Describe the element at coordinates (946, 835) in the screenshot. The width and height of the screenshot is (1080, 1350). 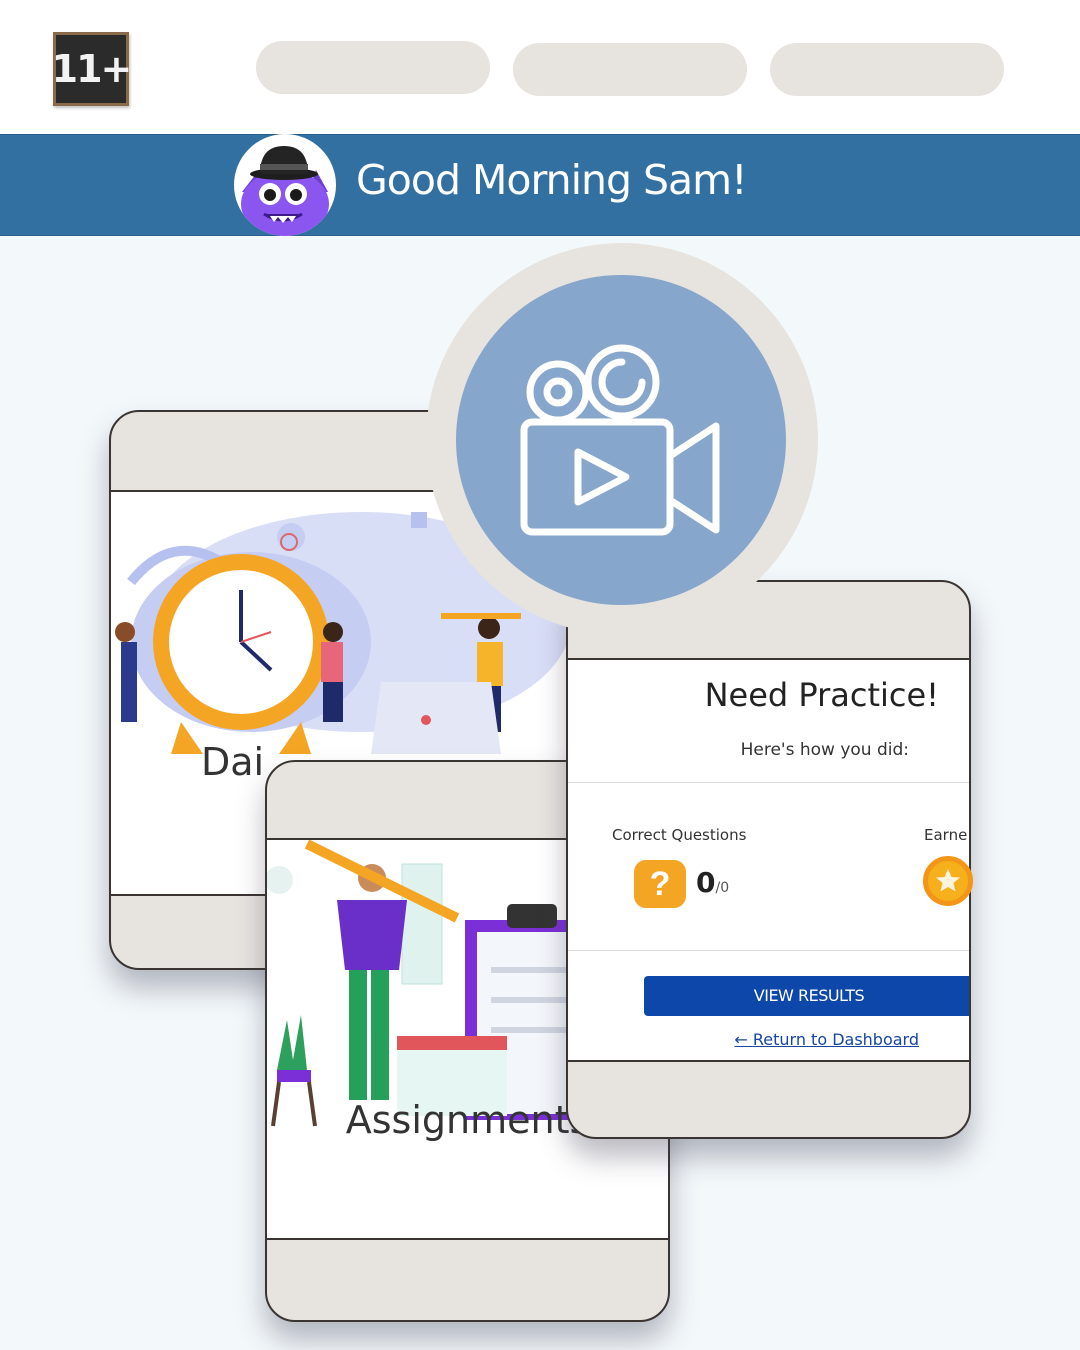
I see `earned-label: Earne` at that location.